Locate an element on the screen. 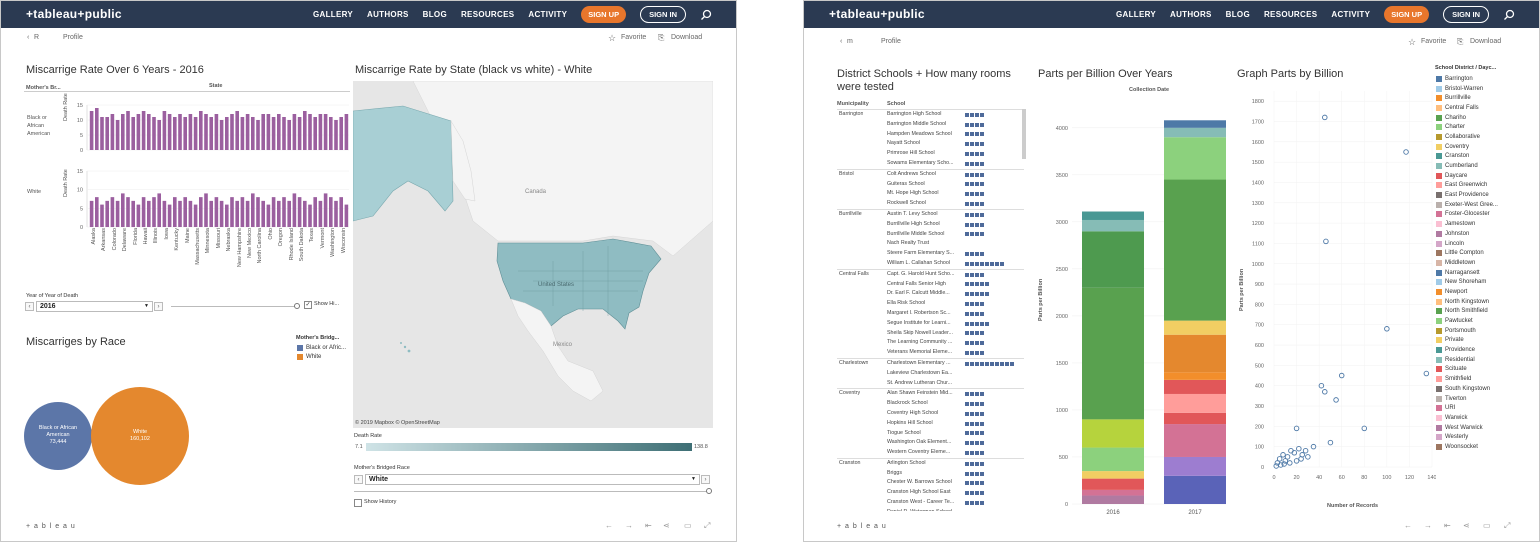  district-legend-item: Jamestown is located at coordinates (1486, 224).